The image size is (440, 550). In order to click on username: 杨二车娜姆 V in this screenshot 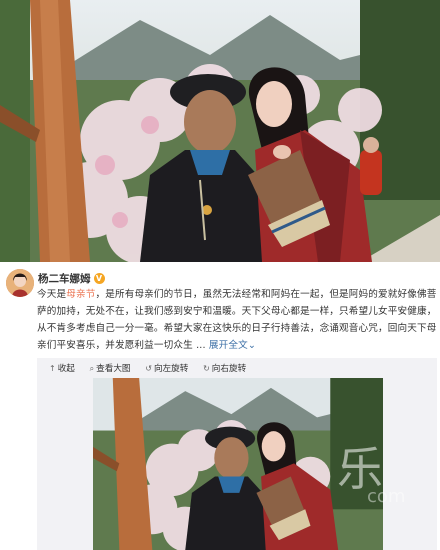, I will do `click(71, 278)`.